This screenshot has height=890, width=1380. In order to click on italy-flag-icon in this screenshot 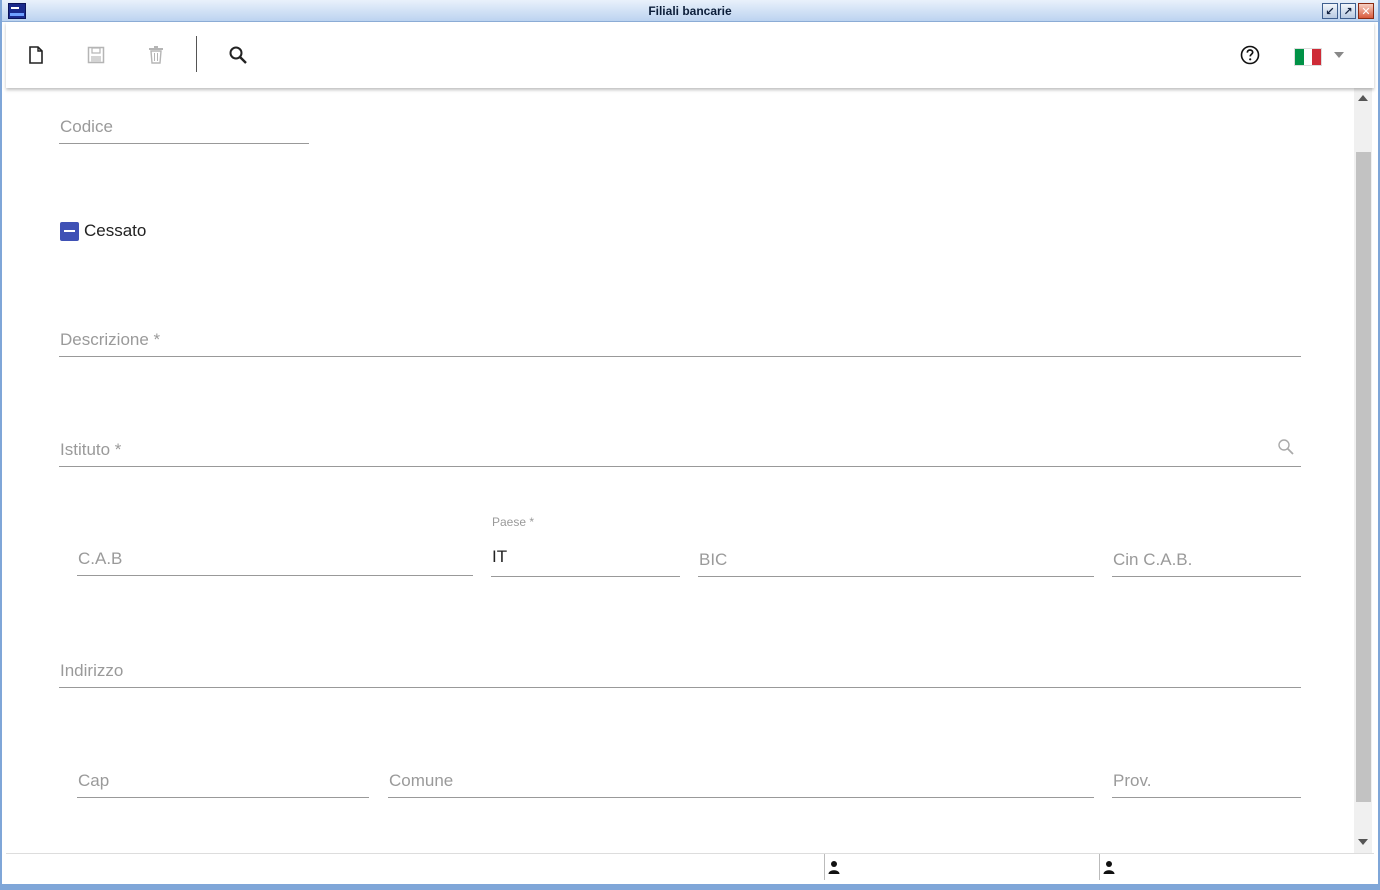, I will do `click(1299, 57)`.